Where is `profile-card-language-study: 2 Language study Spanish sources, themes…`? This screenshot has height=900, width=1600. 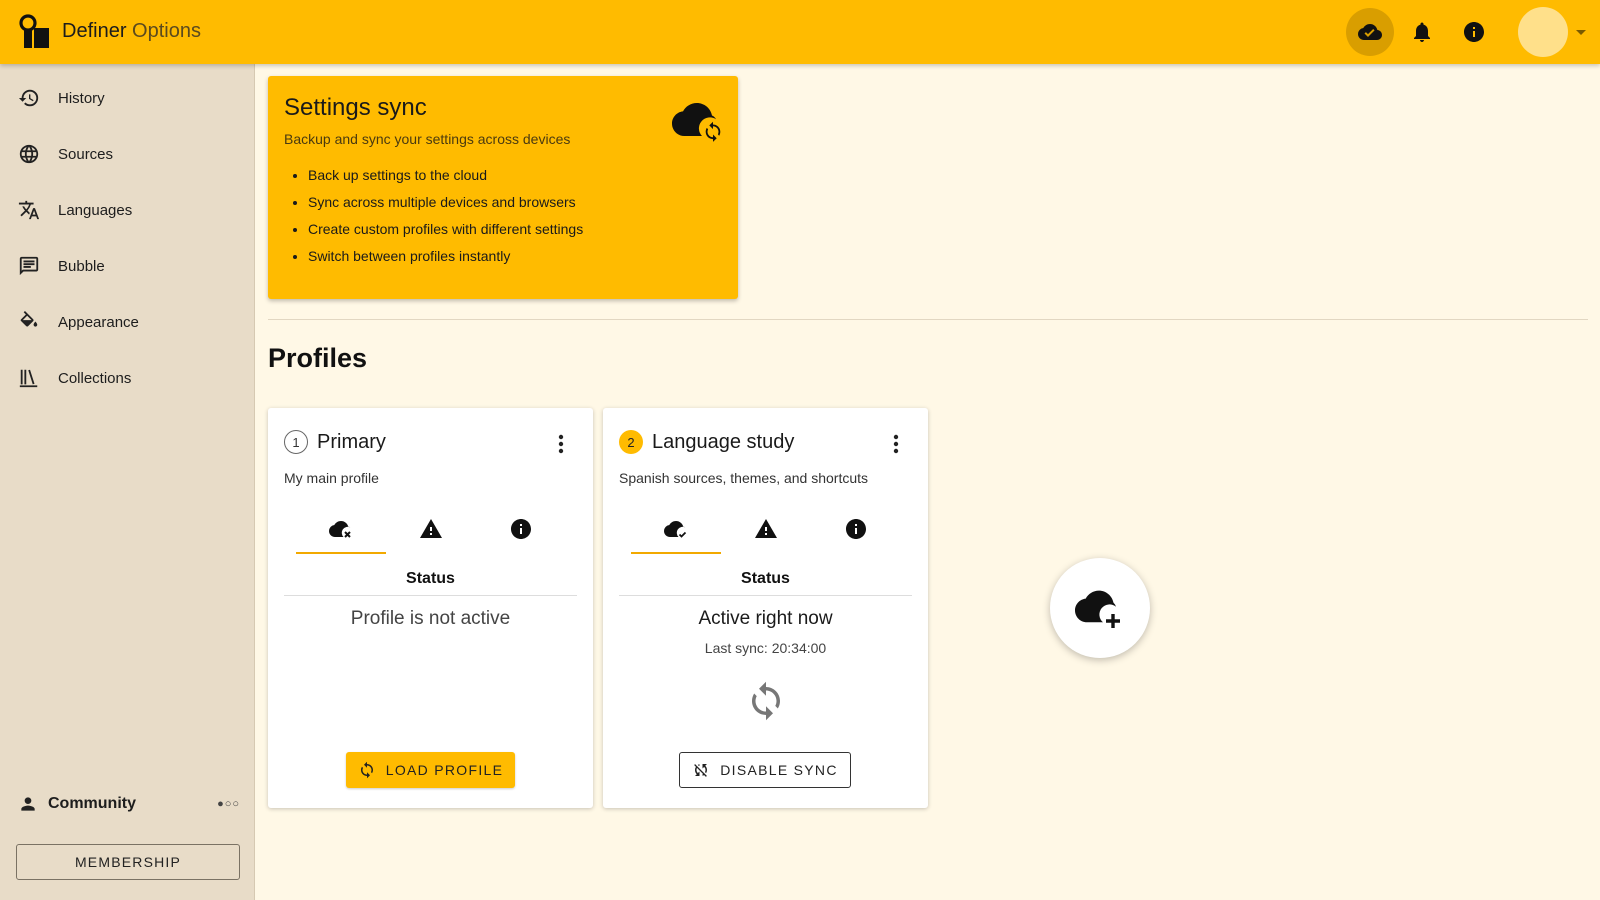
profile-card-language-study: 2 Language study Spanish sources, themes… is located at coordinates (765, 608).